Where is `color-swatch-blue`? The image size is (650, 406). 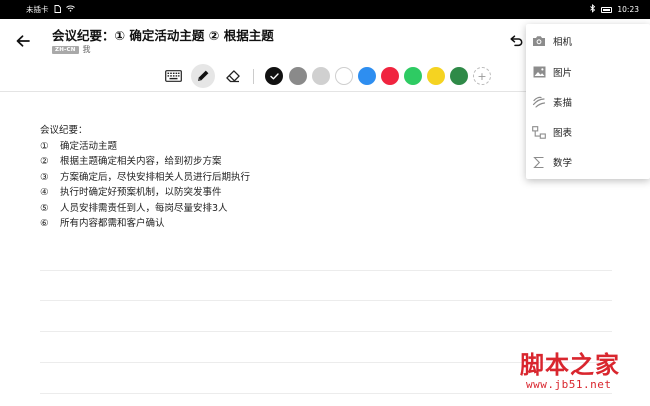 color-swatch-blue is located at coordinates (367, 76).